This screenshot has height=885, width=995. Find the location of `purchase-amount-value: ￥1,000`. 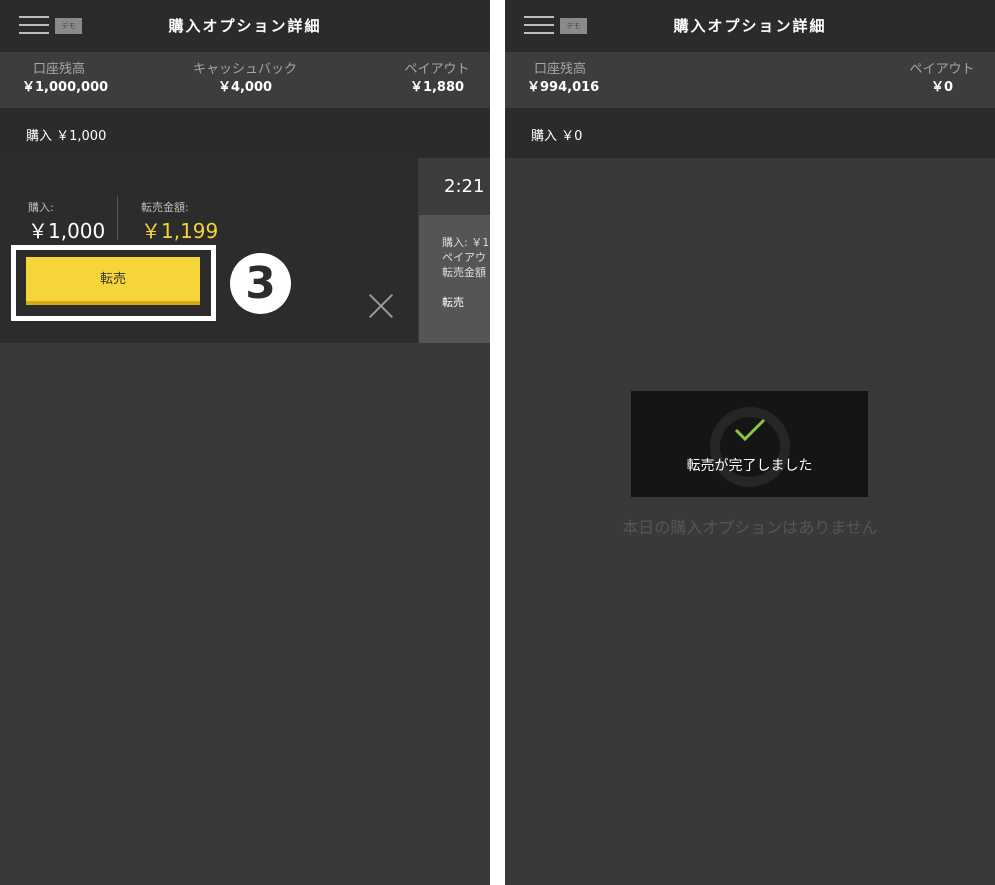

purchase-amount-value: ￥1,000 is located at coordinates (67, 231).